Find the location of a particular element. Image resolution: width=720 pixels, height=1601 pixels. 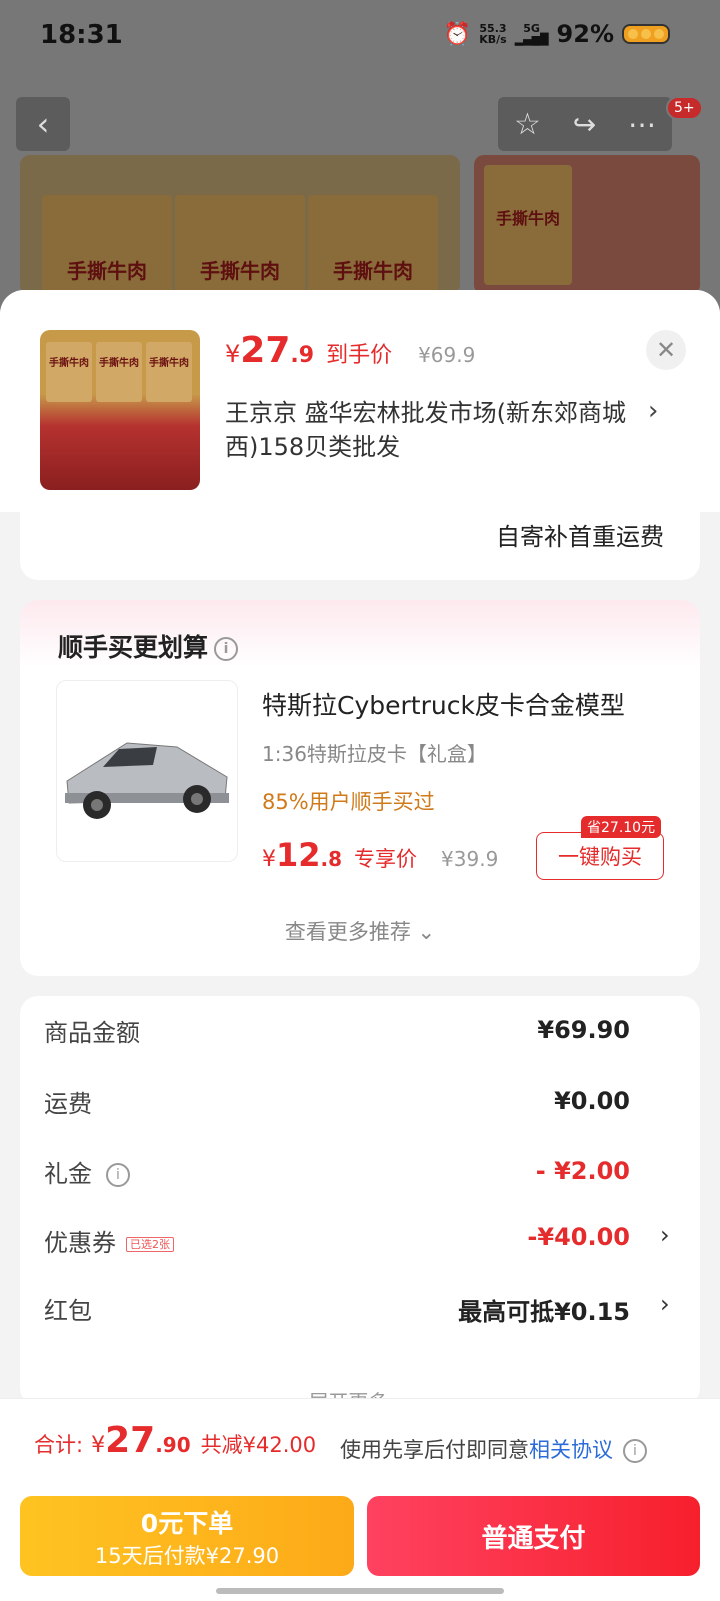

star-icon: ☆ is located at coordinates (527, 124).